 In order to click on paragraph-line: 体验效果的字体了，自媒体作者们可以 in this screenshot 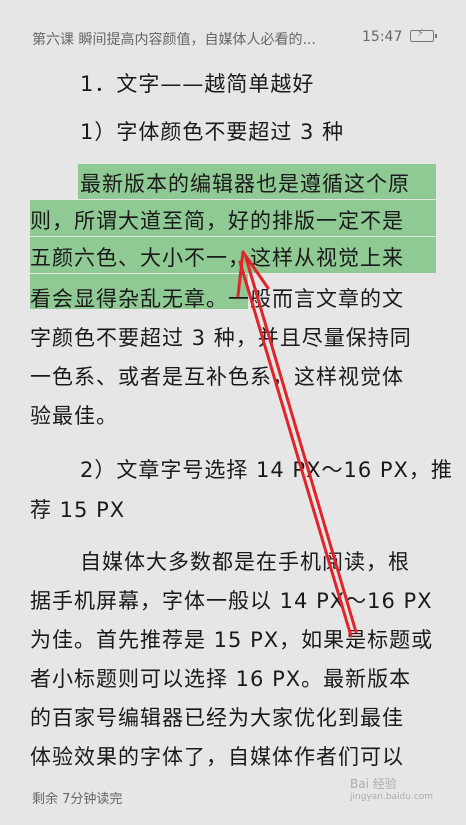, I will do `click(217, 757)`.